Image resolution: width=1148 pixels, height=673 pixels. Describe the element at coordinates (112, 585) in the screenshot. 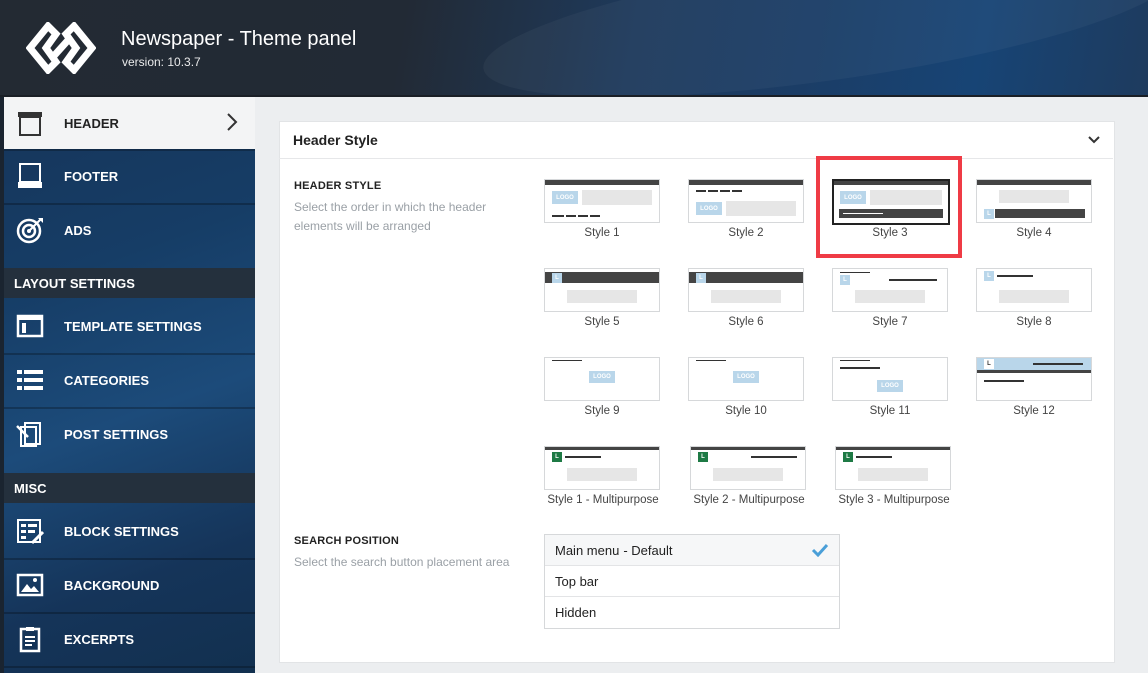

I see `sidebar-item-label: BACKGROUND` at that location.